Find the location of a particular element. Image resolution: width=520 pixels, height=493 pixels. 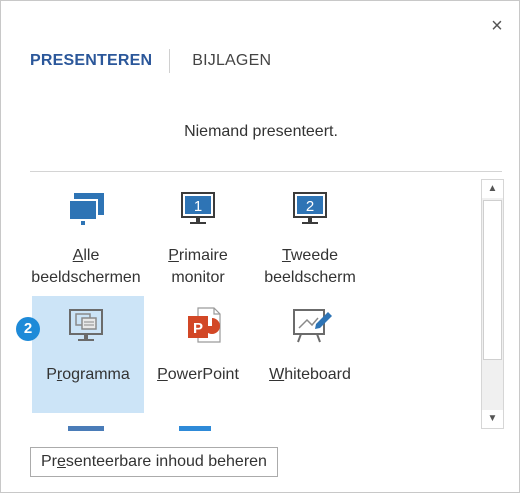

tile-programma: Programma is located at coordinates (88, 354).